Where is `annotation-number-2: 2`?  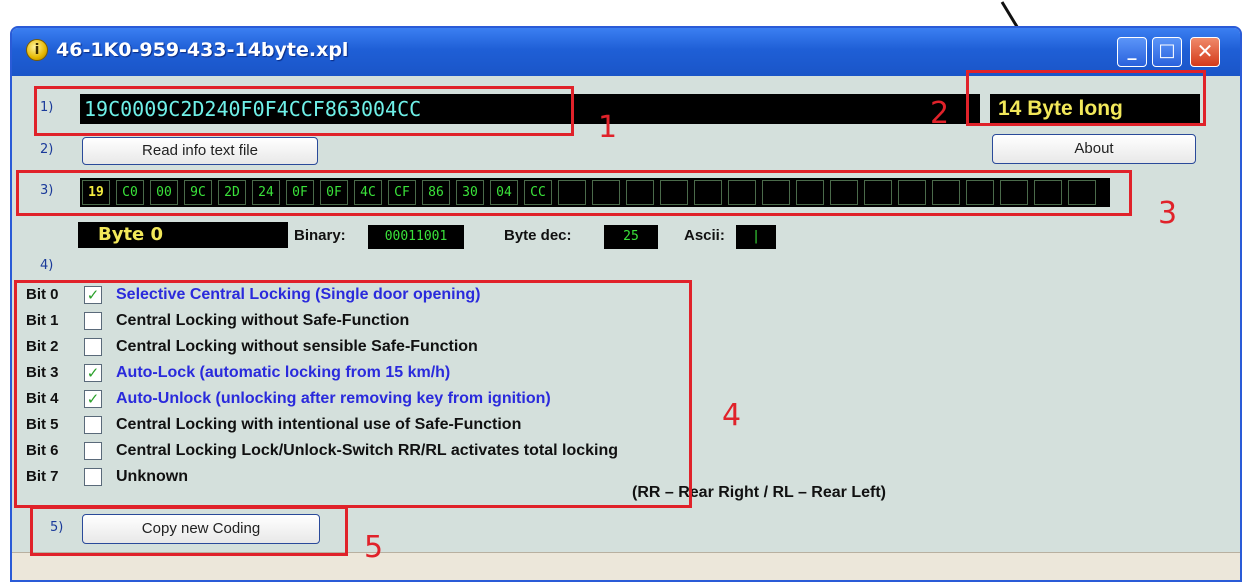
annotation-number-2: 2 is located at coordinates (940, 113).